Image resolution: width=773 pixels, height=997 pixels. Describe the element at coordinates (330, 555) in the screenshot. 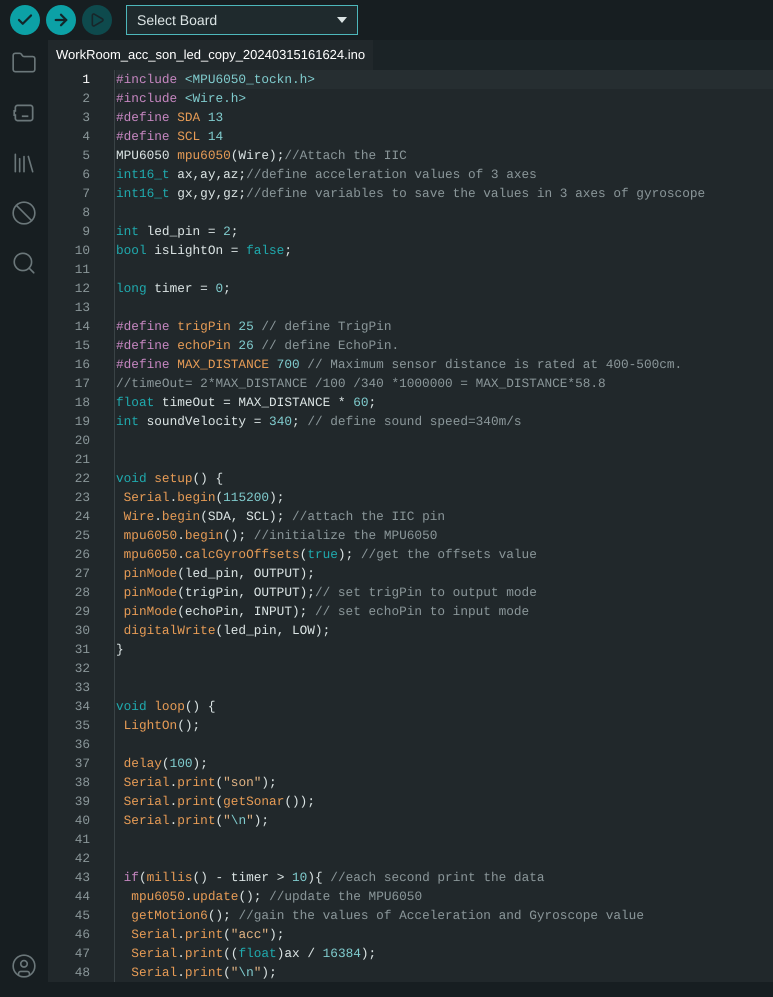

I see `code-line: mpu6050.calcGyroOffsets(true); //get the offsets value` at that location.